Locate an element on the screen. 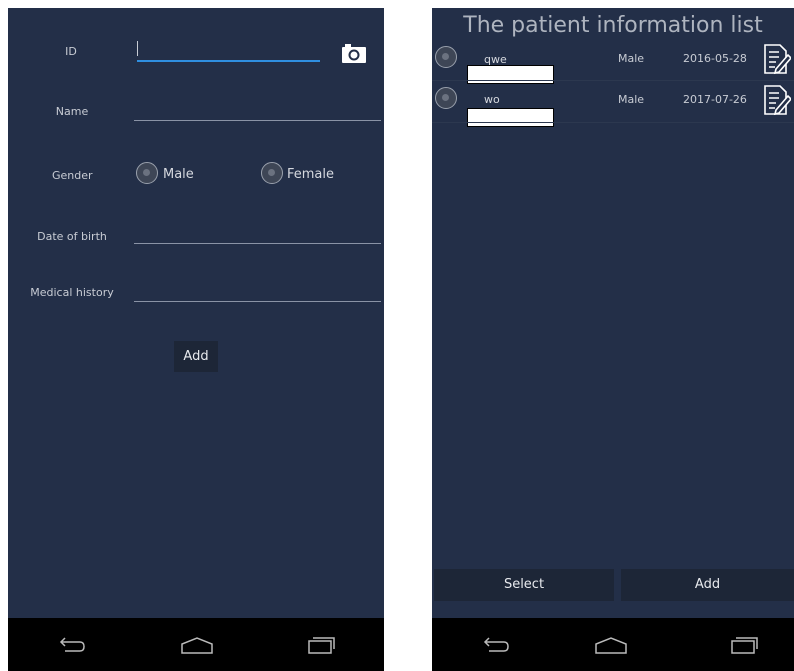 This screenshot has height=671, width=794. add-button: Add is located at coordinates (196, 356).